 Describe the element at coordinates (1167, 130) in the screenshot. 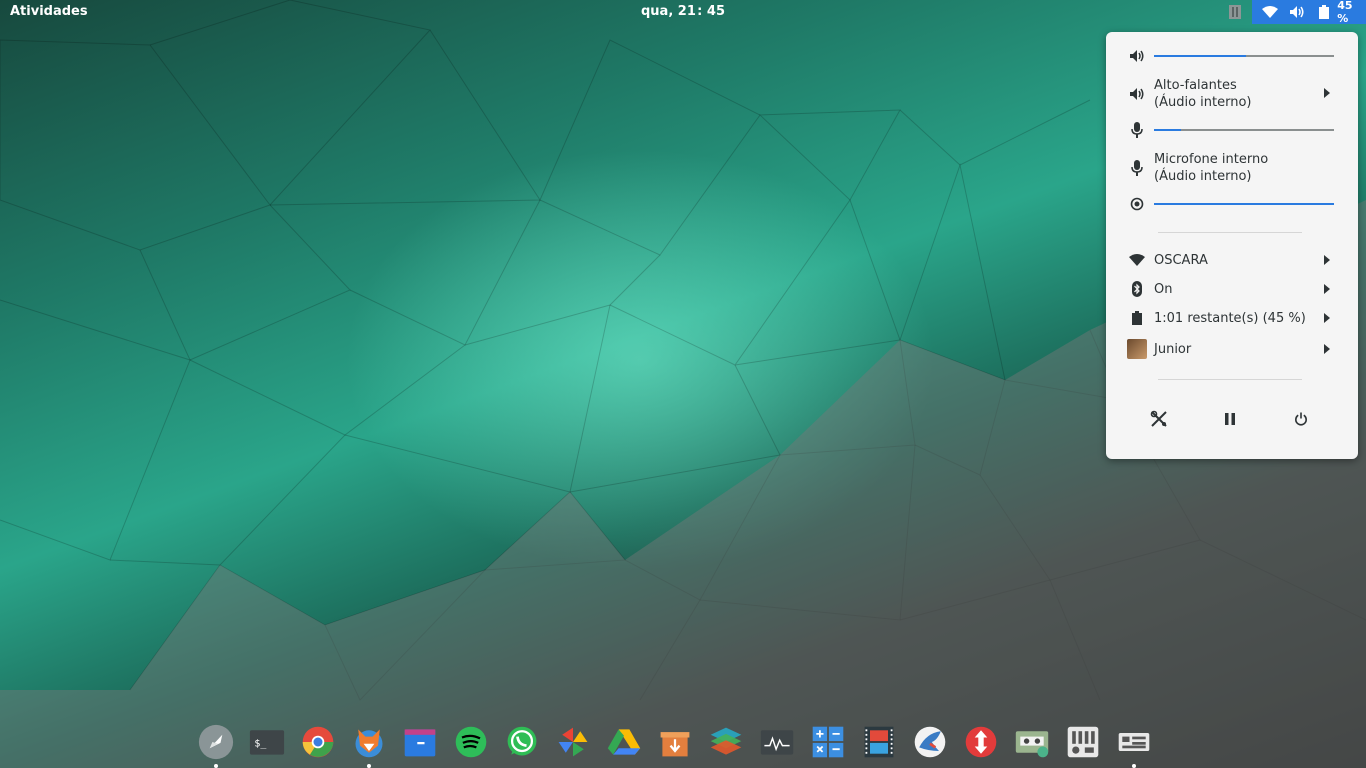

I see `mic-slider-fill` at that location.